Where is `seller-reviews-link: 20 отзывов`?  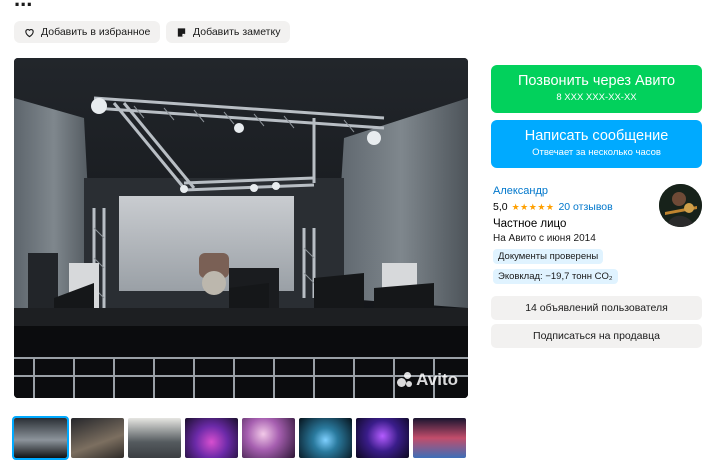 seller-reviews-link: 20 отзывов is located at coordinates (585, 207).